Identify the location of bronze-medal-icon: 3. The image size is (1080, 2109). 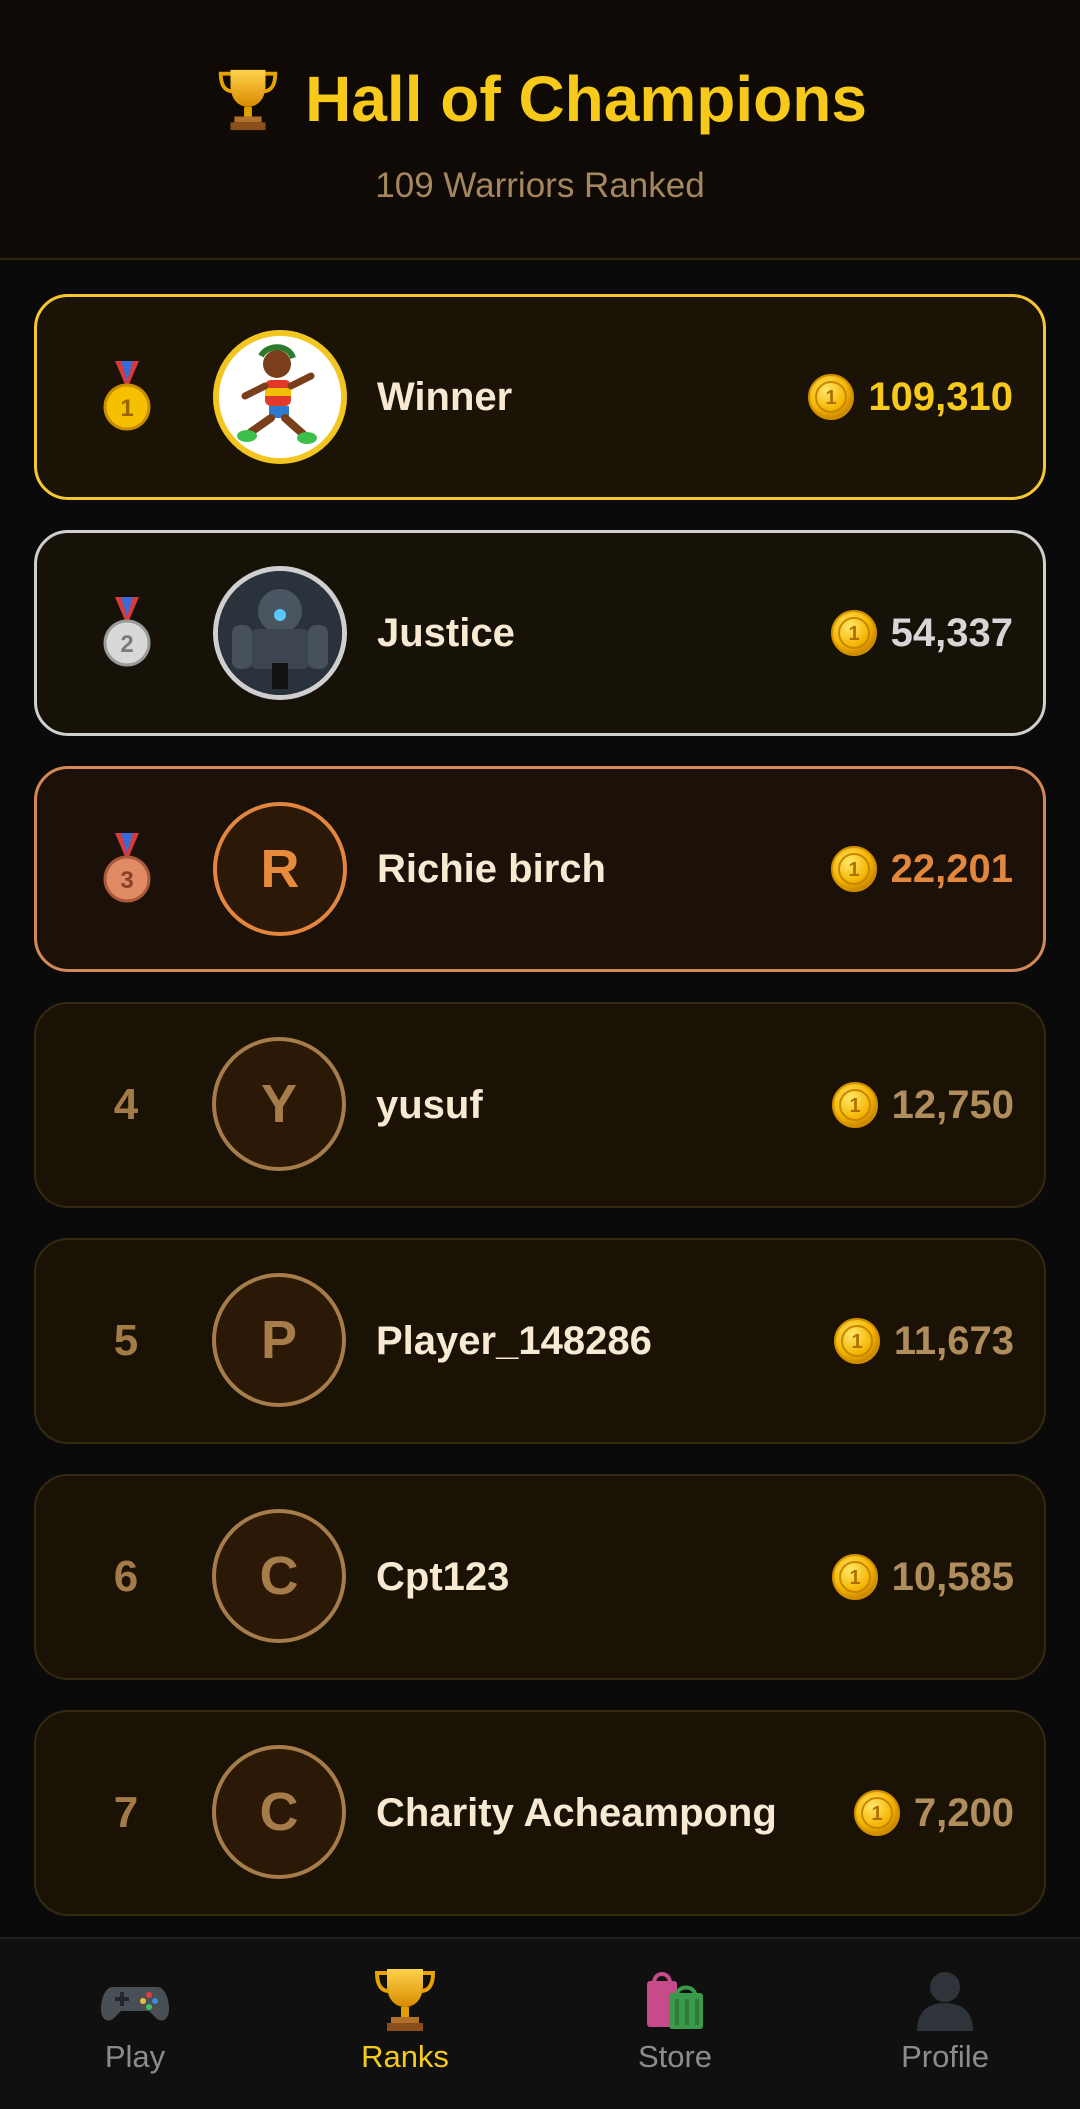
(127, 868).